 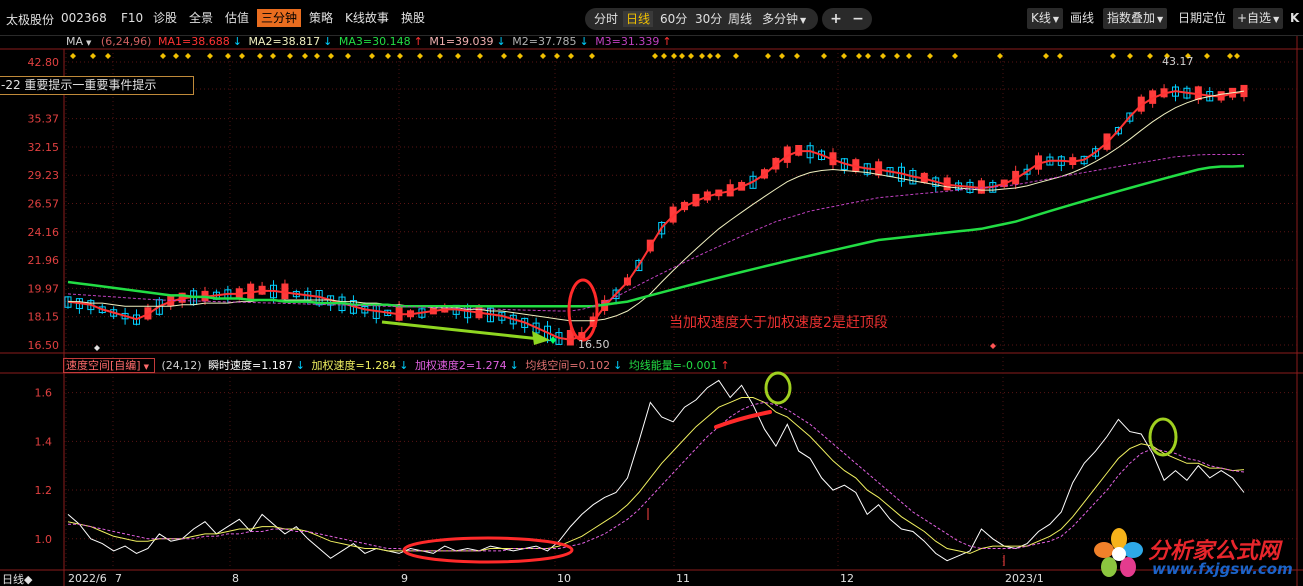 What do you see at coordinates (683, 578) in the screenshot?
I see `month-tick-label: 11` at bounding box center [683, 578].